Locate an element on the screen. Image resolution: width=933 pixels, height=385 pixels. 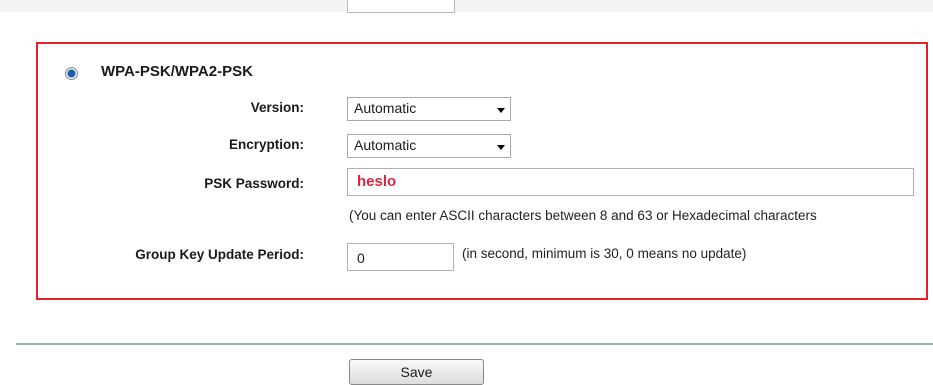
version-value: Automatic is located at coordinates (385, 108).